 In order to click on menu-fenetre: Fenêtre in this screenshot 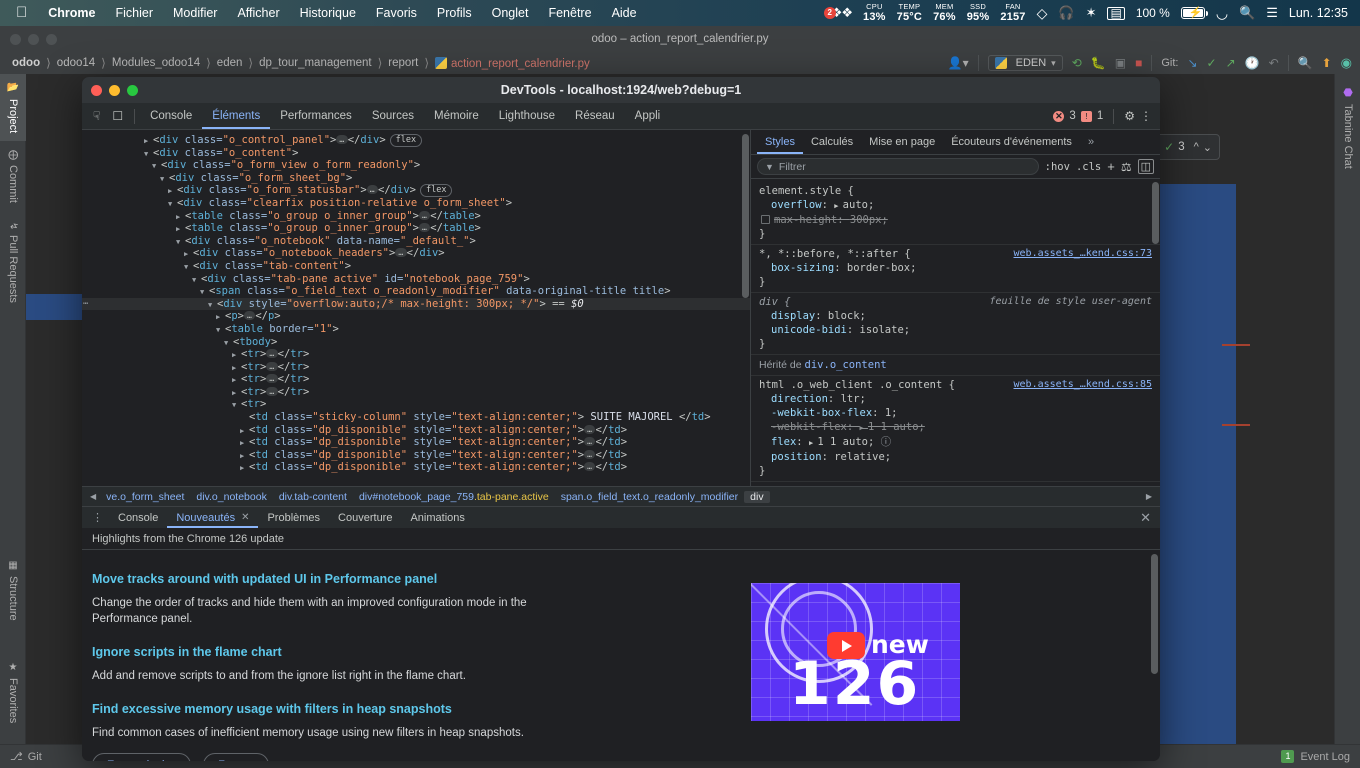, I will do `click(569, 13)`.